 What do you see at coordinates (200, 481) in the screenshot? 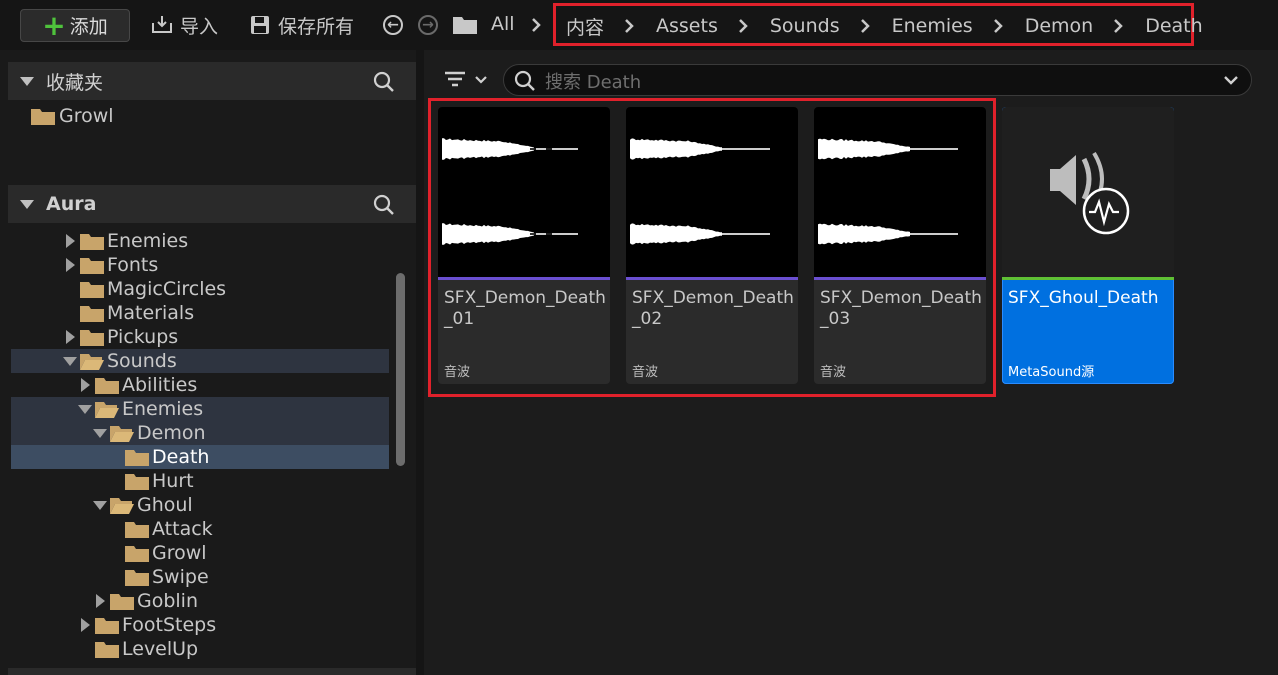
I see `tree-item-hurt: Hurt` at bounding box center [200, 481].